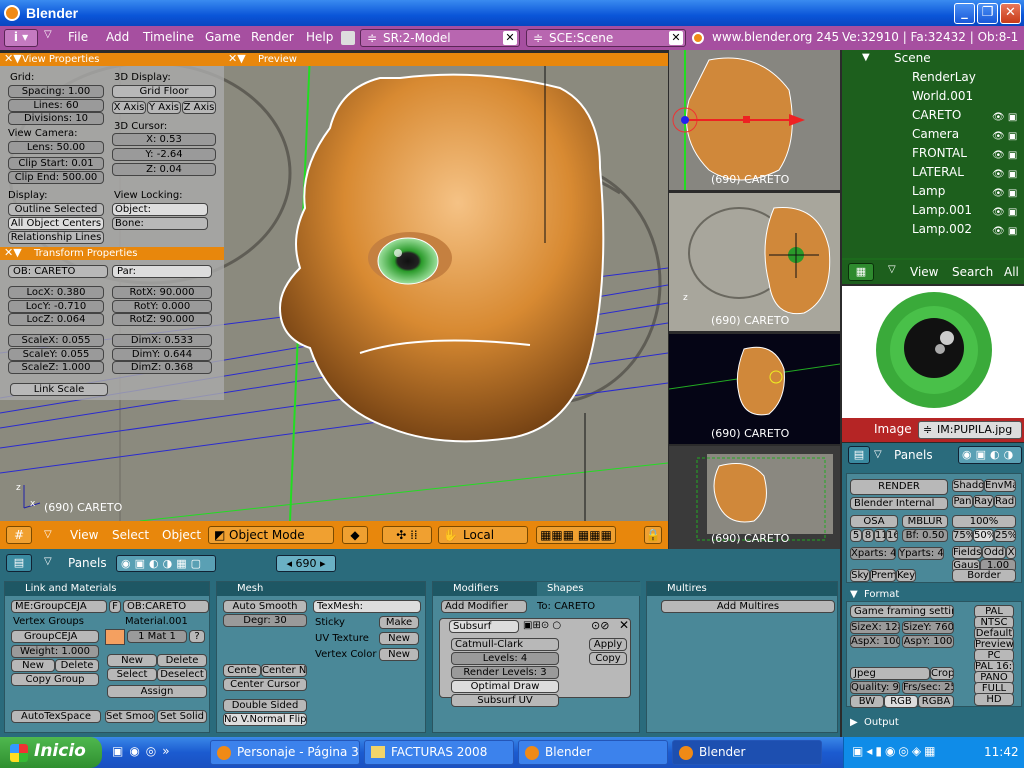  What do you see at coordinates (854, 722) in the screenshot?
I see `output-expand-icon: ▶` at bounding box center [854, 722].